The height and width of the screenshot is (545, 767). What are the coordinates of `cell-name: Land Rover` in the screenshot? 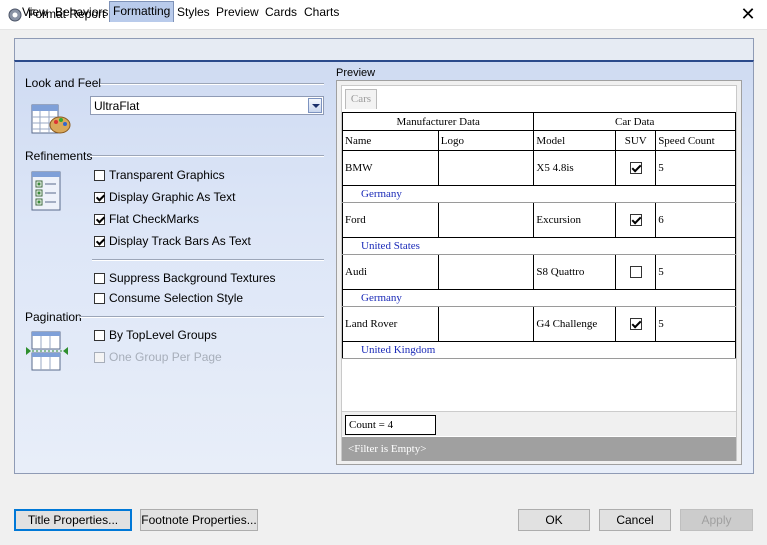 It's located at (390, 324).